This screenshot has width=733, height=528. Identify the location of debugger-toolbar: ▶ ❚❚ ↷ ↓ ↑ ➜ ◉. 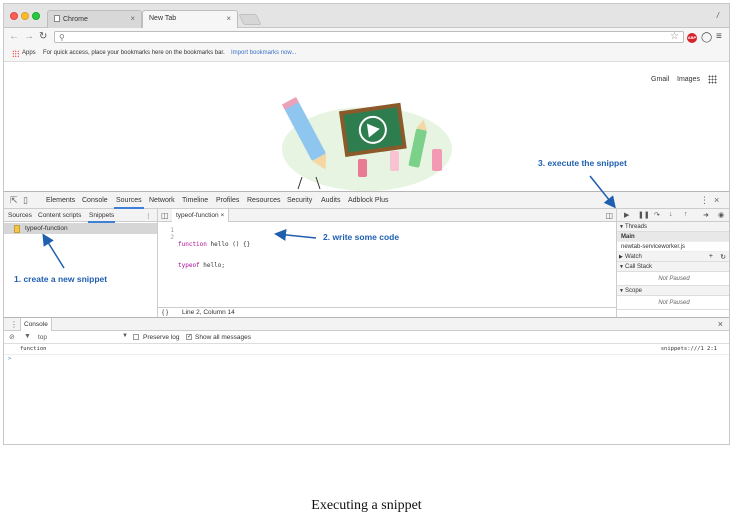
(673, 215).